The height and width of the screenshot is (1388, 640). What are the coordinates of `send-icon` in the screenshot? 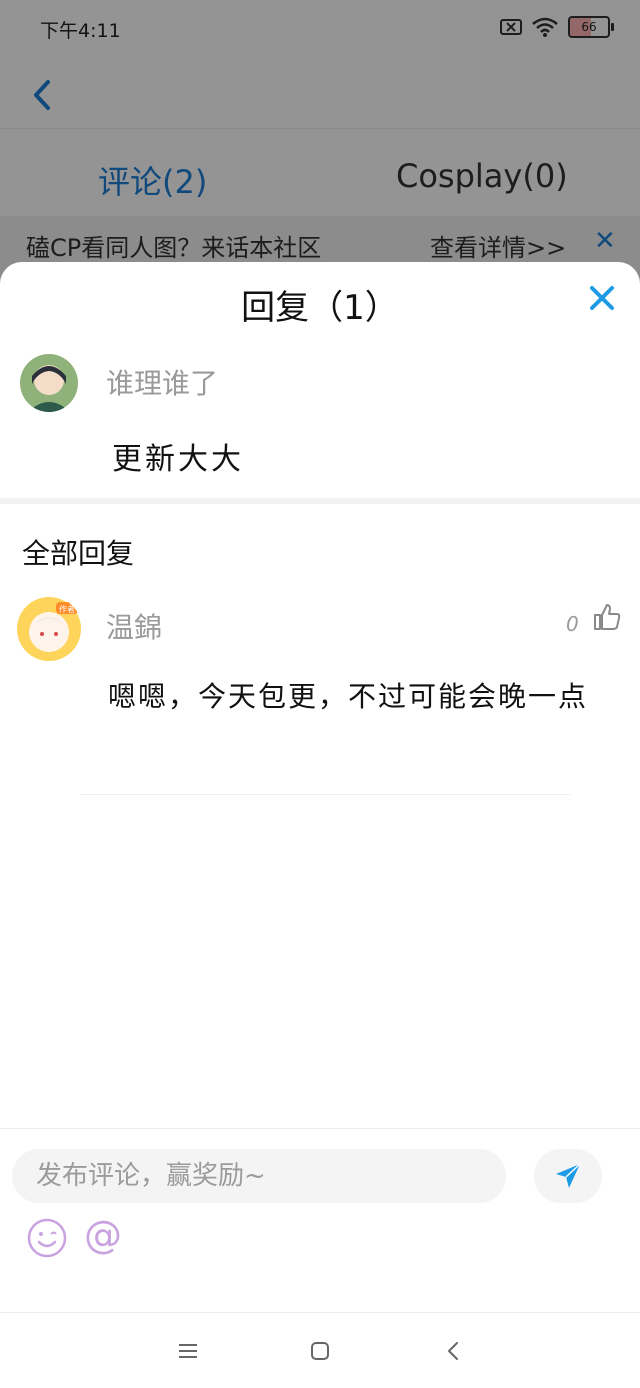 It's located at (568, 1175).